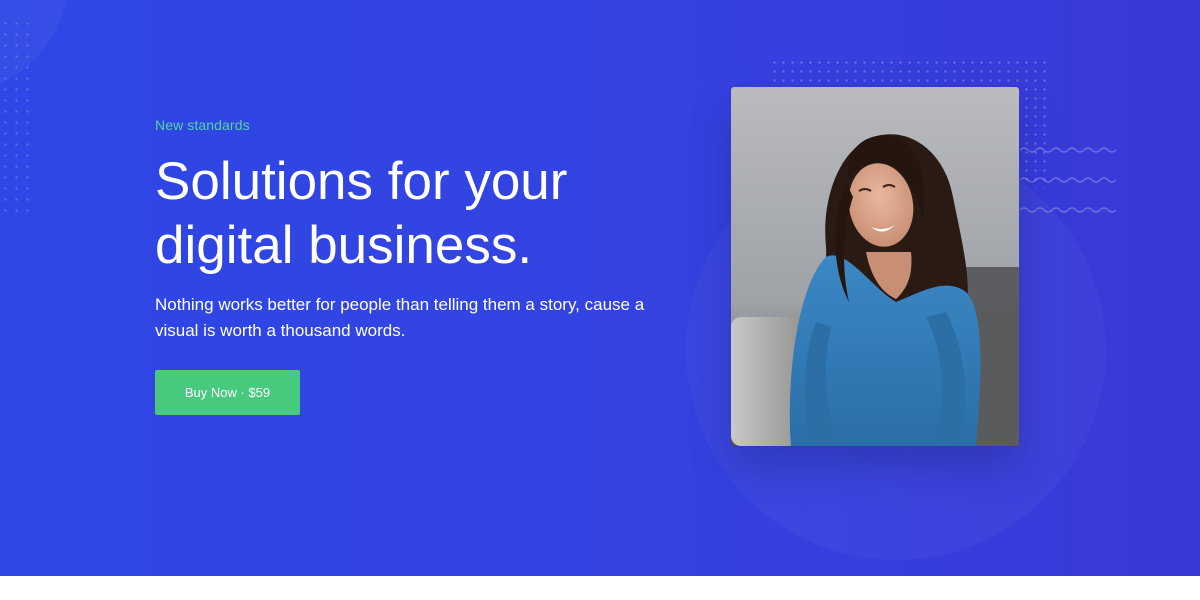 The width and height of the screenshot is (1200, 600). I want to click on eyebrow-text: New standards, so click(202, 125).